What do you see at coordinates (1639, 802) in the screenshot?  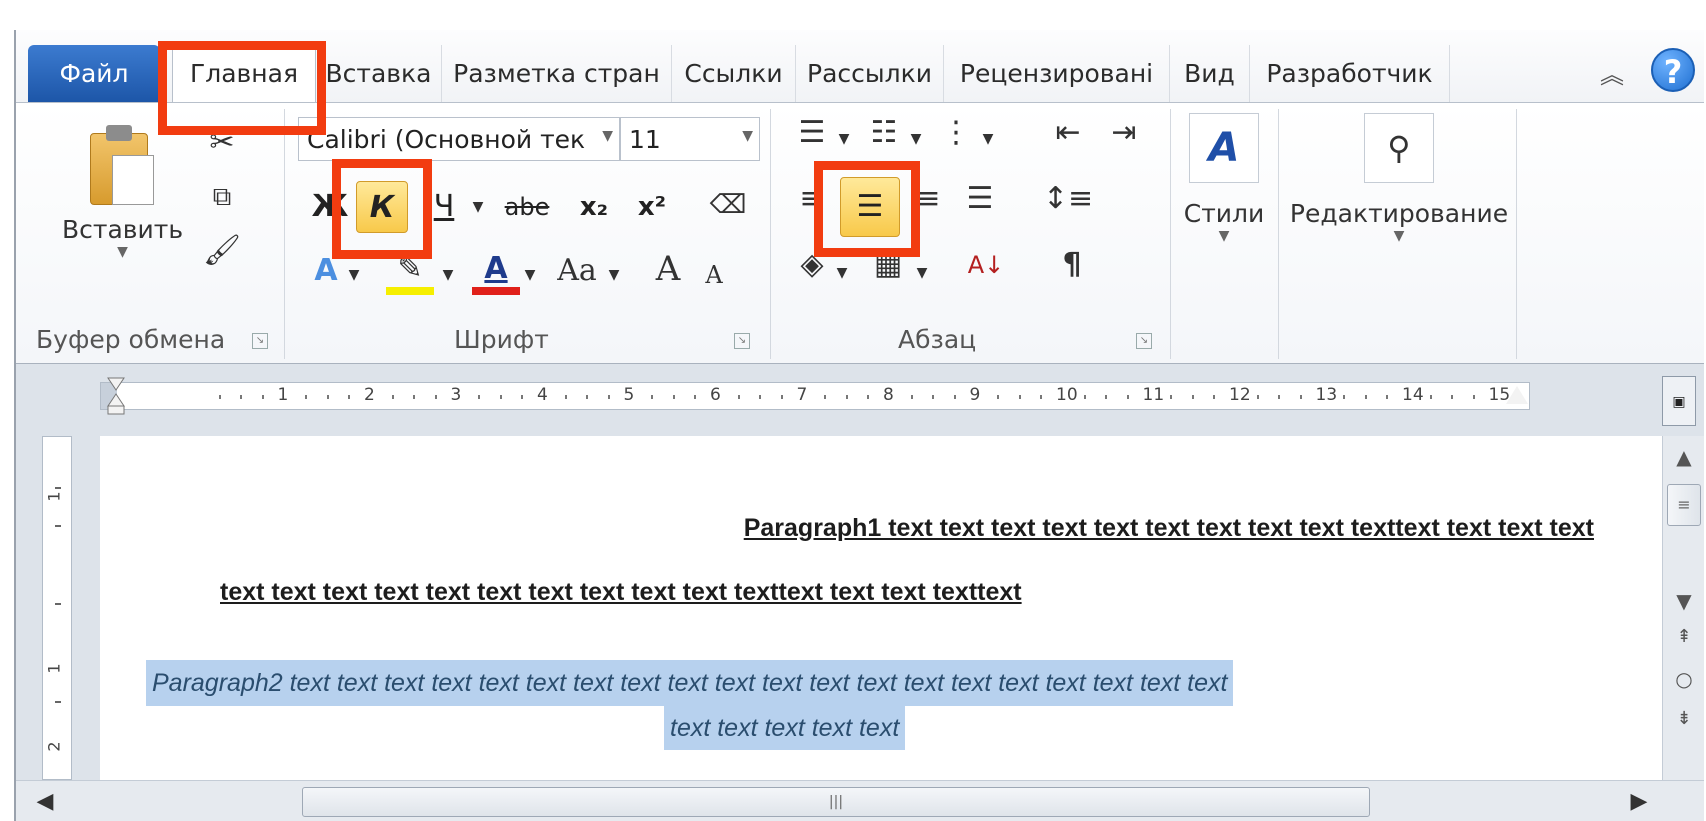 I see `scroll-right-icon: ▶` at bounding box center [1639, 802].